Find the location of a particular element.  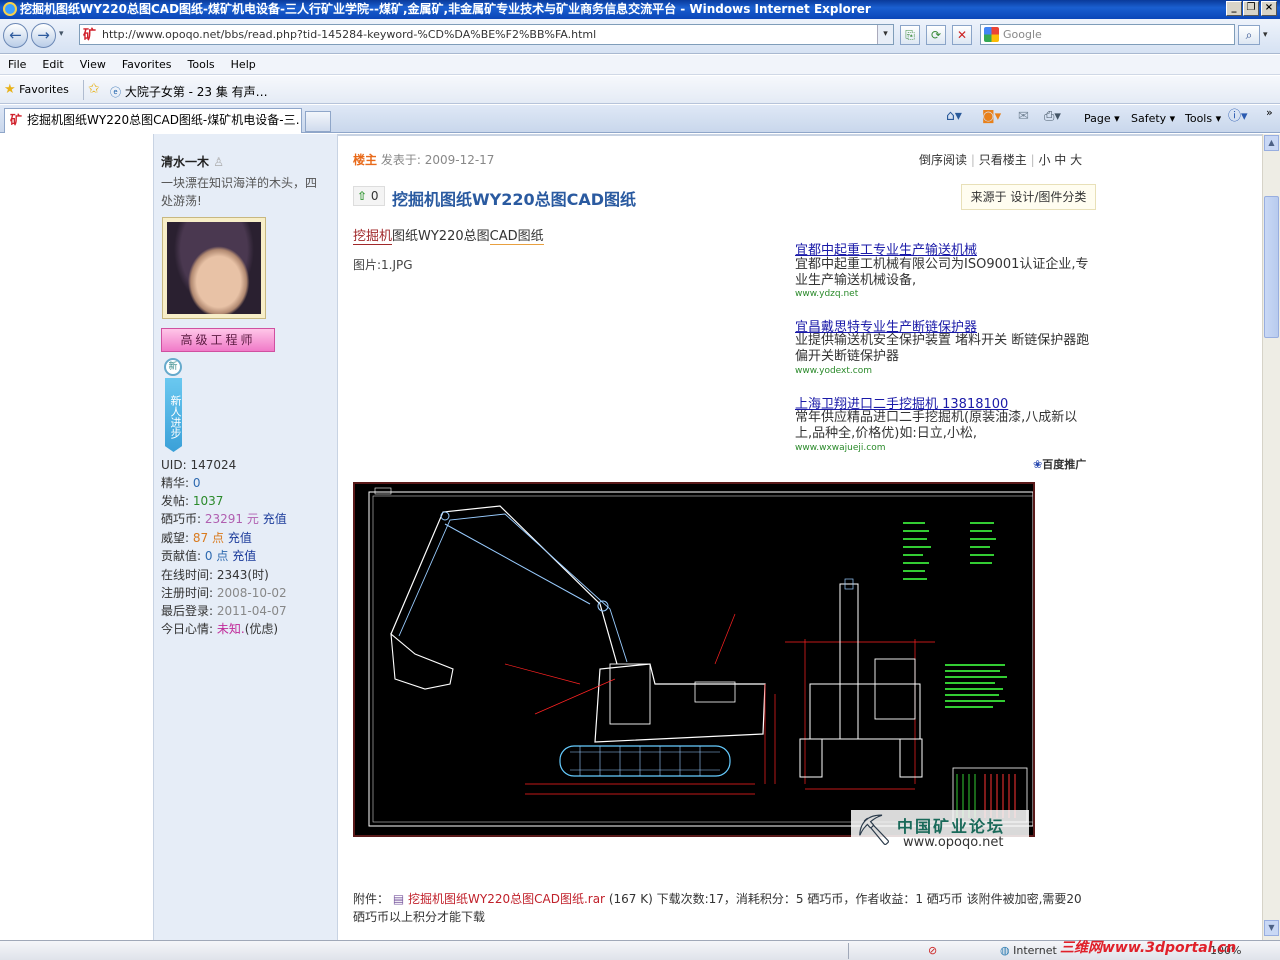

search-placeholder: Google is located at coordinates (1022, 34).